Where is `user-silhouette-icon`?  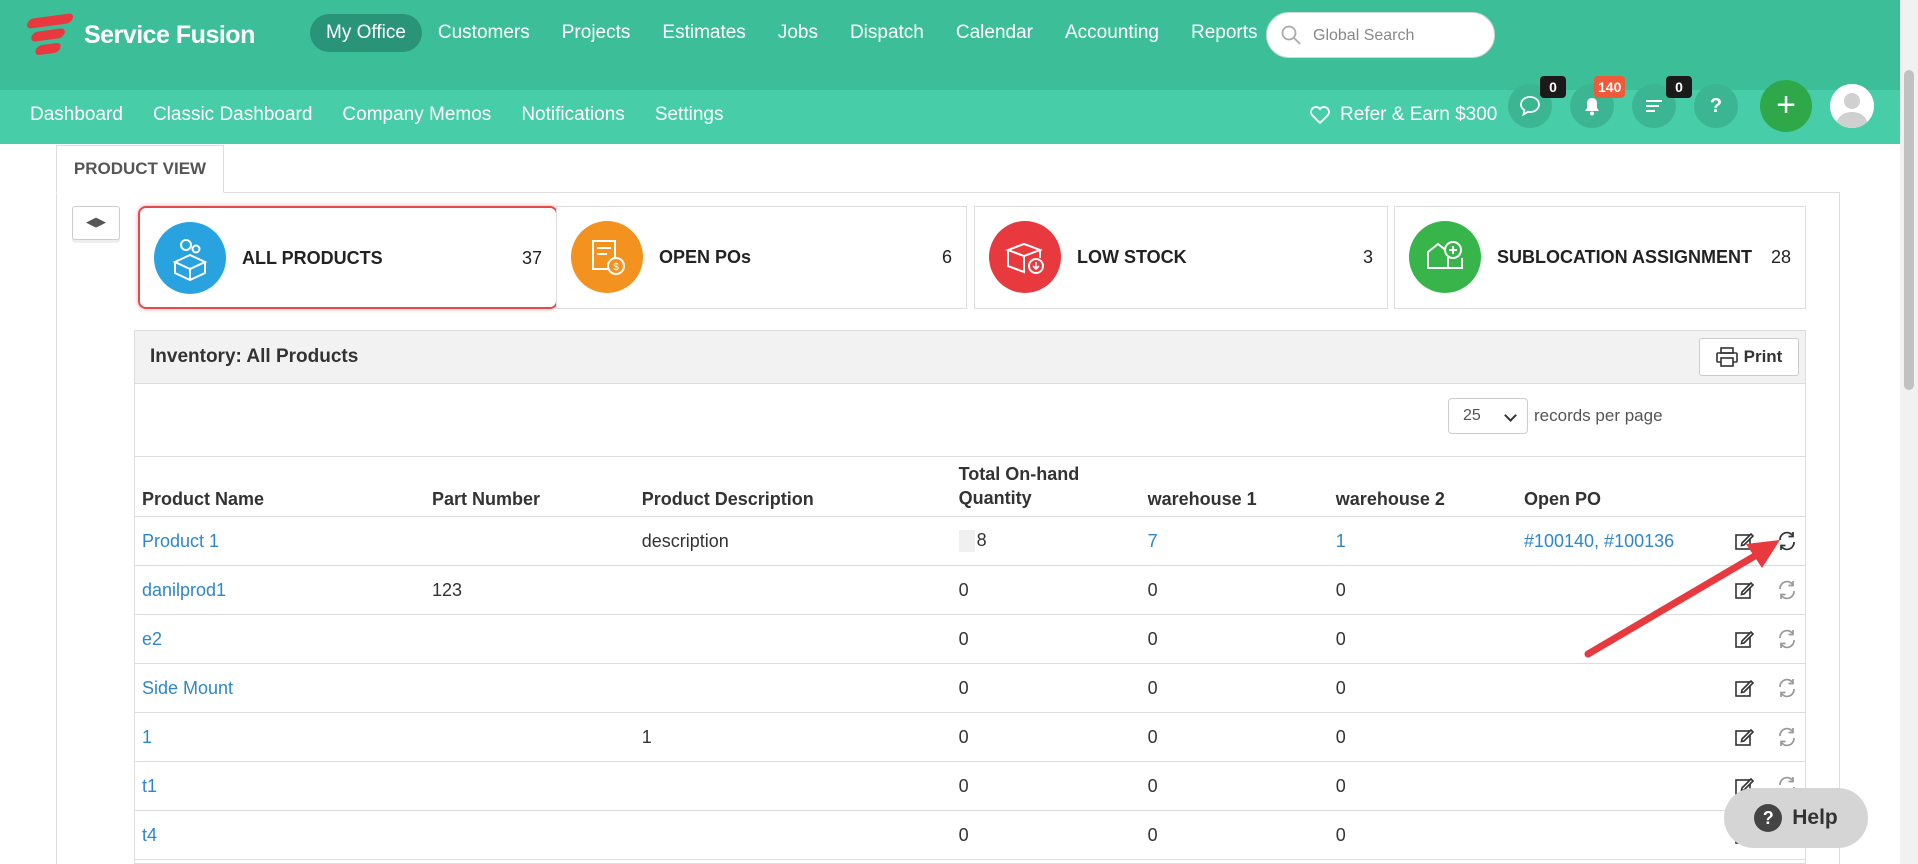
user-silhouette-icon is located at coordinates (1852, 106).